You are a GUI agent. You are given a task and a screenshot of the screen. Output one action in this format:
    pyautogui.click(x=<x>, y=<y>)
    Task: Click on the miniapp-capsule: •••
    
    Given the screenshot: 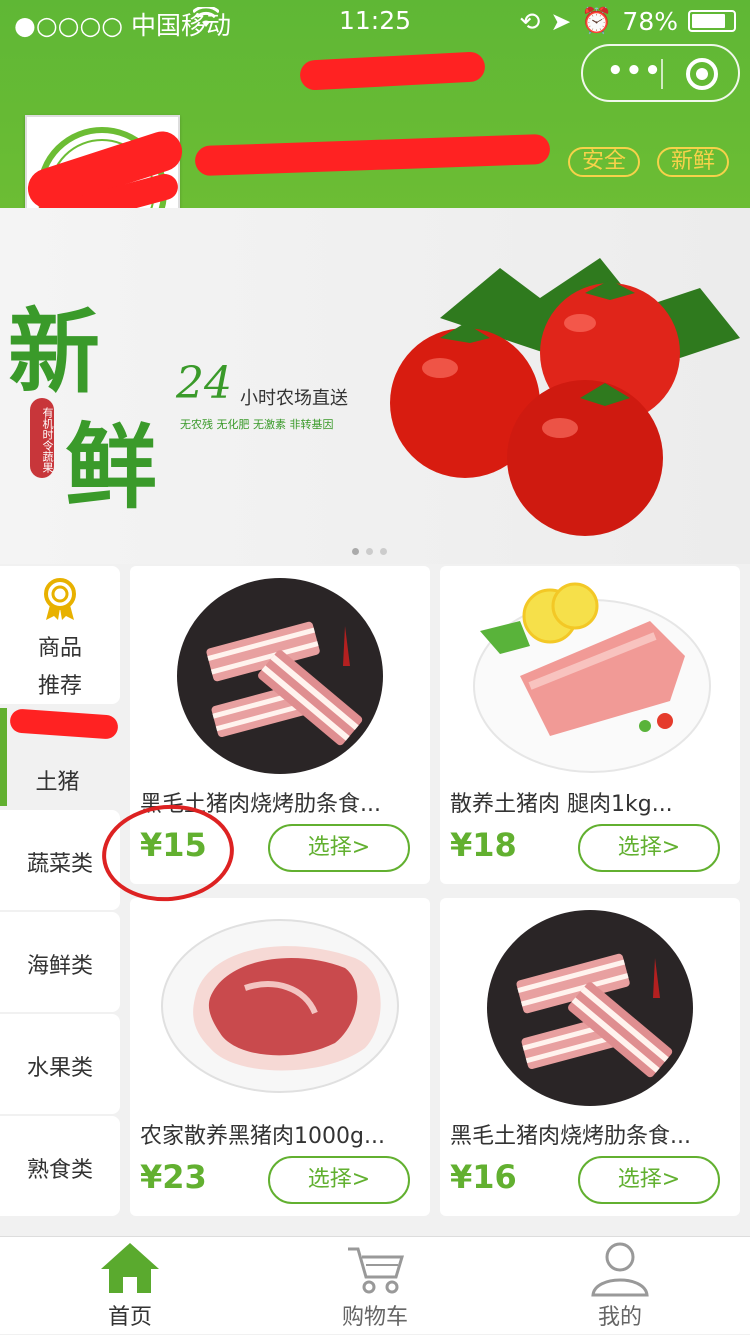 What is the action you would take?
    pyautogui.click(x=660, y=73)
    